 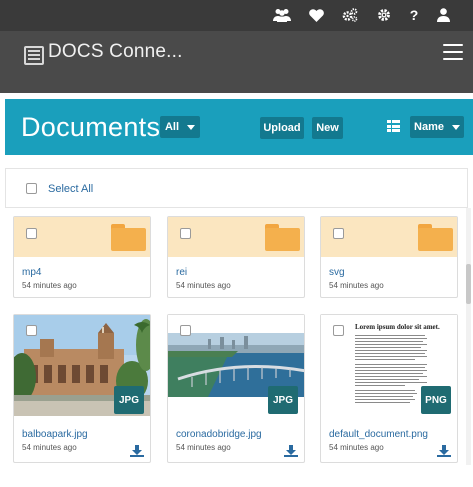 I want to click on select-all-checkbox, so click(x=31, y=188).